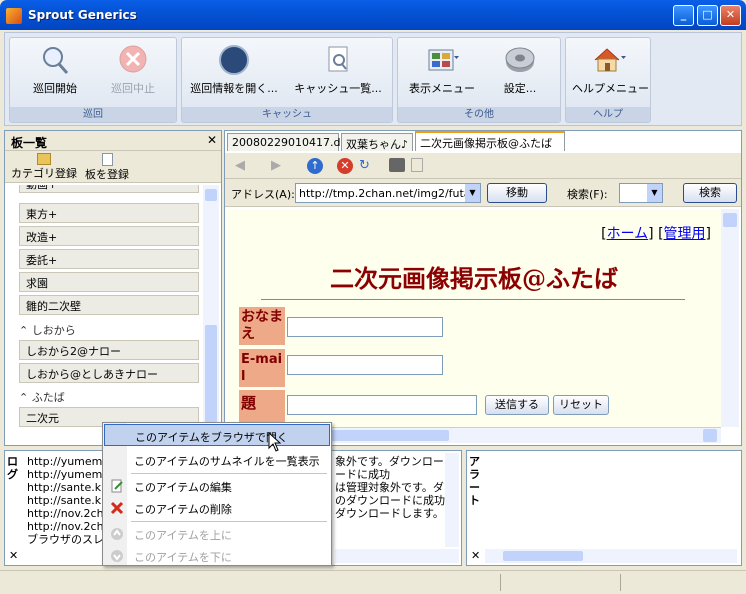  What do you see at coordinates (472, 193) in the screenshot?
I see `address-dropdown-arrow: ▼` at bounding box center [472, 193].